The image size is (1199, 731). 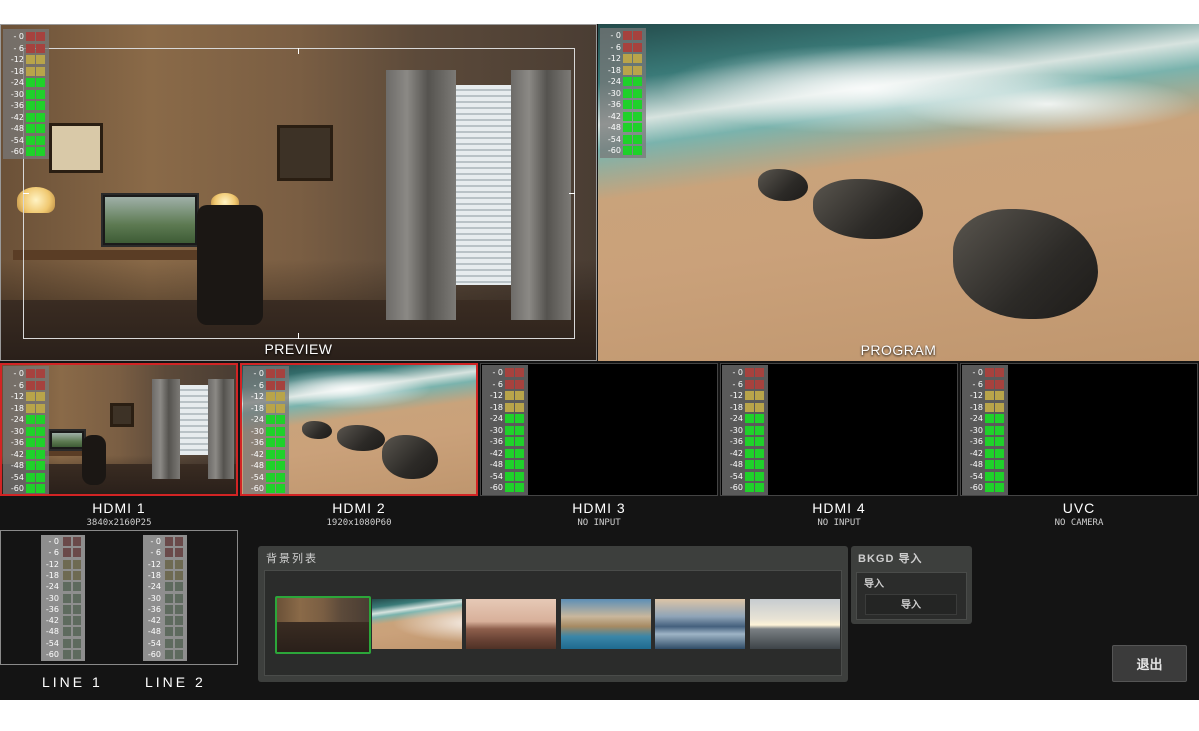 What do you see at coordinates (323, 625) in the screenshot?
I see `background-thumbnail-room` at bounding box center [323, 625].